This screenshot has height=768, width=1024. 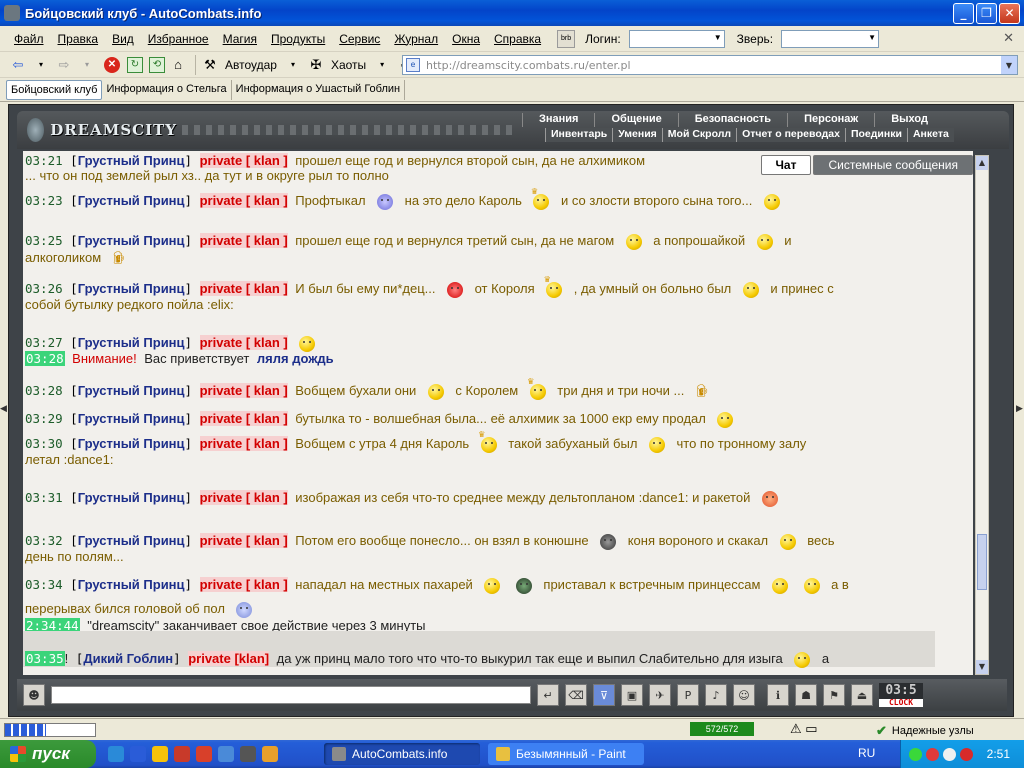 I want to click on chat-time: 03:21, so click(x=44, y=160).